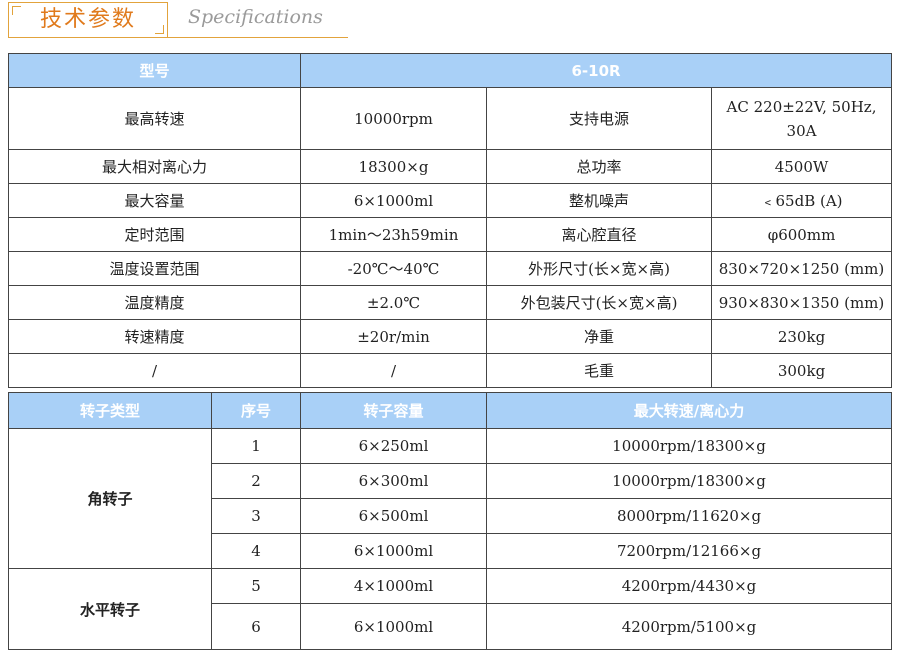 The width and height of the screenshot is (900, 659). I want to click on spec-row: 最大相对离心力 18300×g 总功率 4500W, so click(450, 166).